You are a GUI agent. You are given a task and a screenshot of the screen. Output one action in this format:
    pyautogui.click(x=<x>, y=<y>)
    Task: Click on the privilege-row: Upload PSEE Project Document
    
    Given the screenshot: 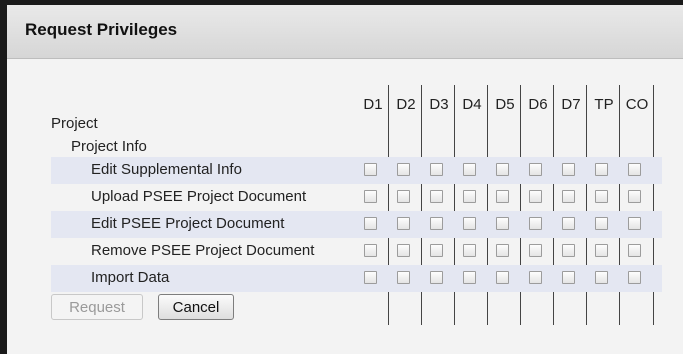 What is the action you would take?
    pyautogui.click(x=356, y=197)
    